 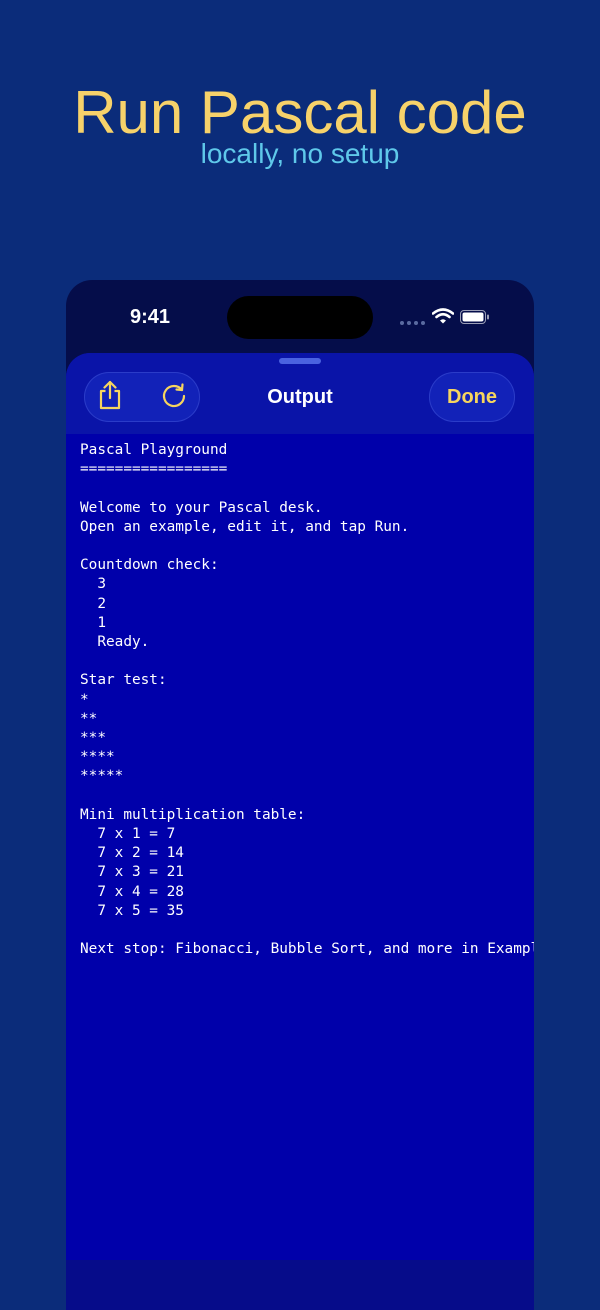 I want to click on dynamic-island, so click(x=300, y=317).